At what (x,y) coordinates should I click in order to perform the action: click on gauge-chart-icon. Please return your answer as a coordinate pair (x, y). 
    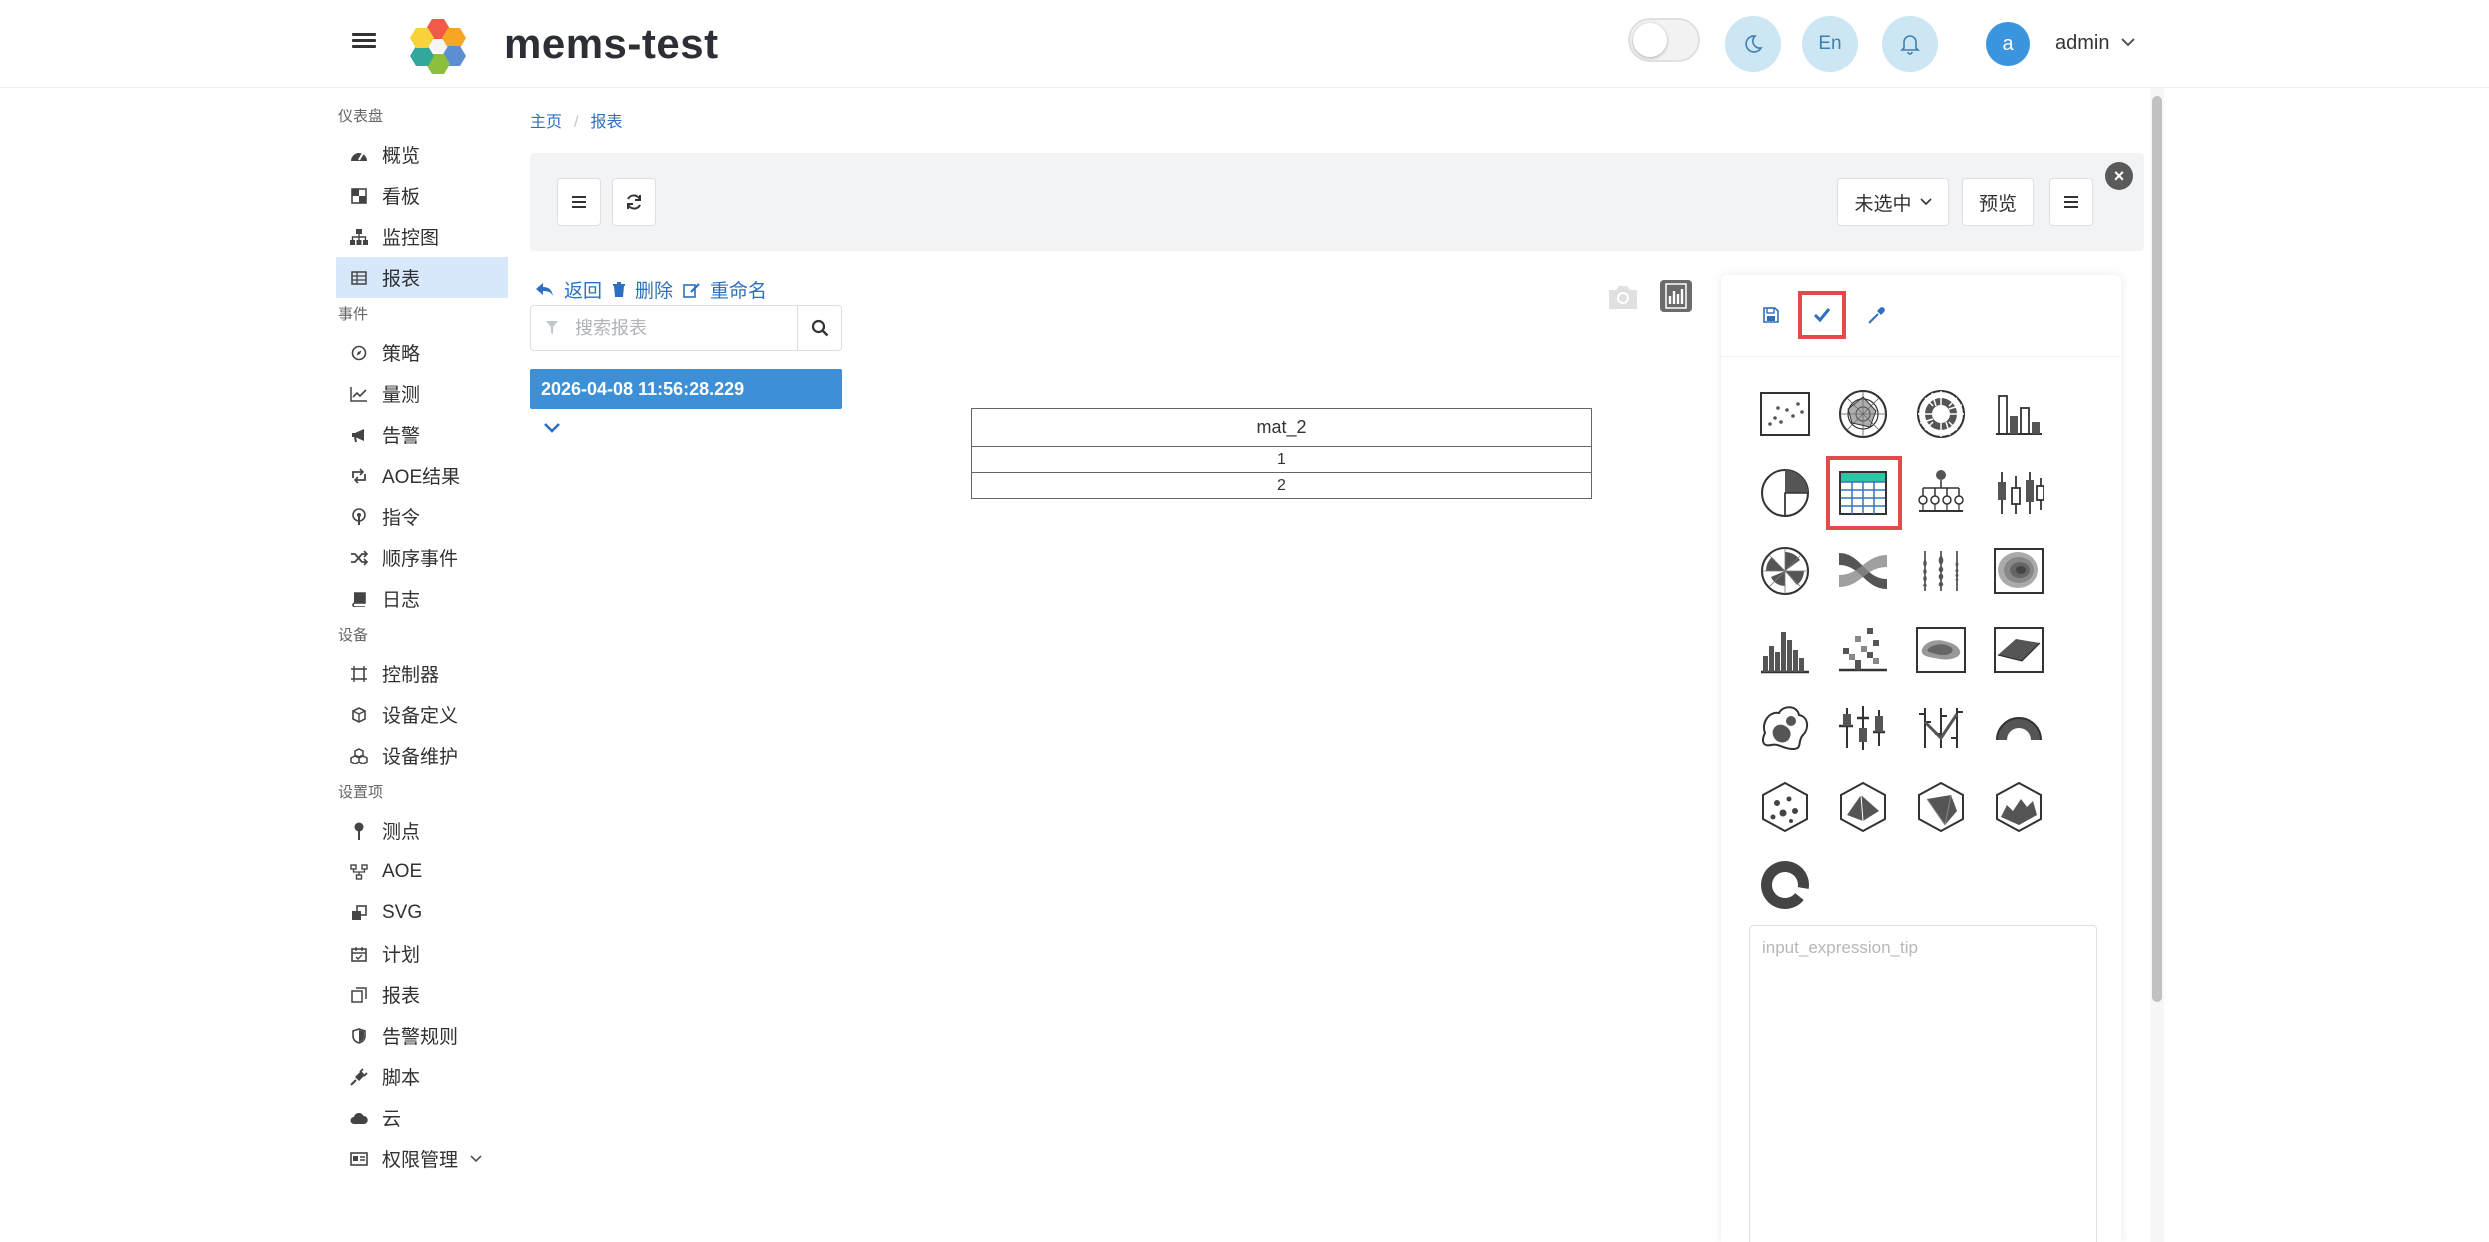
    Looking at the image, I should click on (2019, 728).